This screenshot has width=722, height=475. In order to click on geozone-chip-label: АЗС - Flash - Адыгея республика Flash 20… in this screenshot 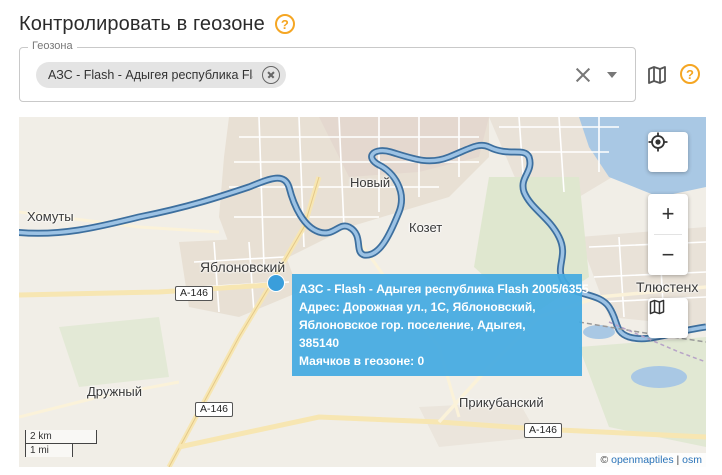, I will do `click(150, 75)`.